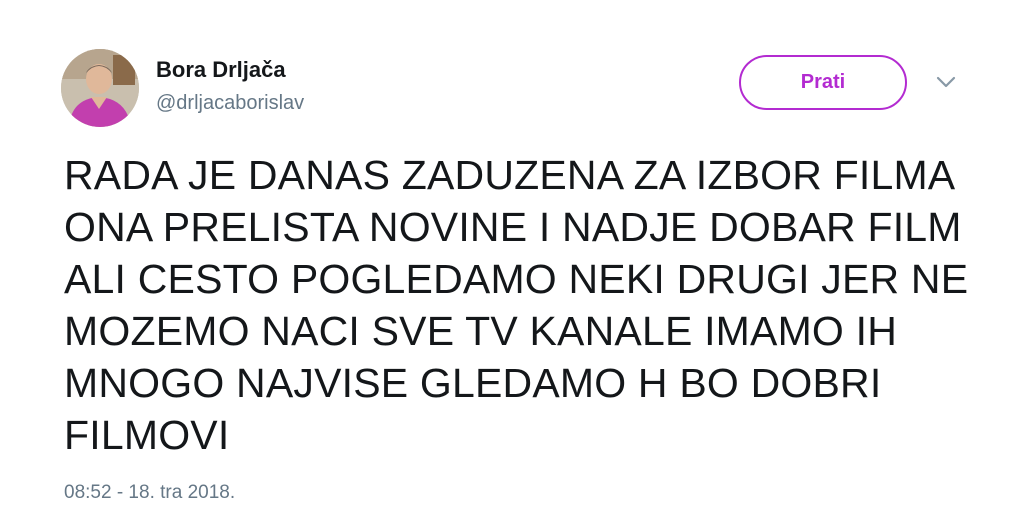  What do you see at coordinates (823, 82) in the screenshot?
I see `follow-button: Prati` at bounding box center [823, 82].